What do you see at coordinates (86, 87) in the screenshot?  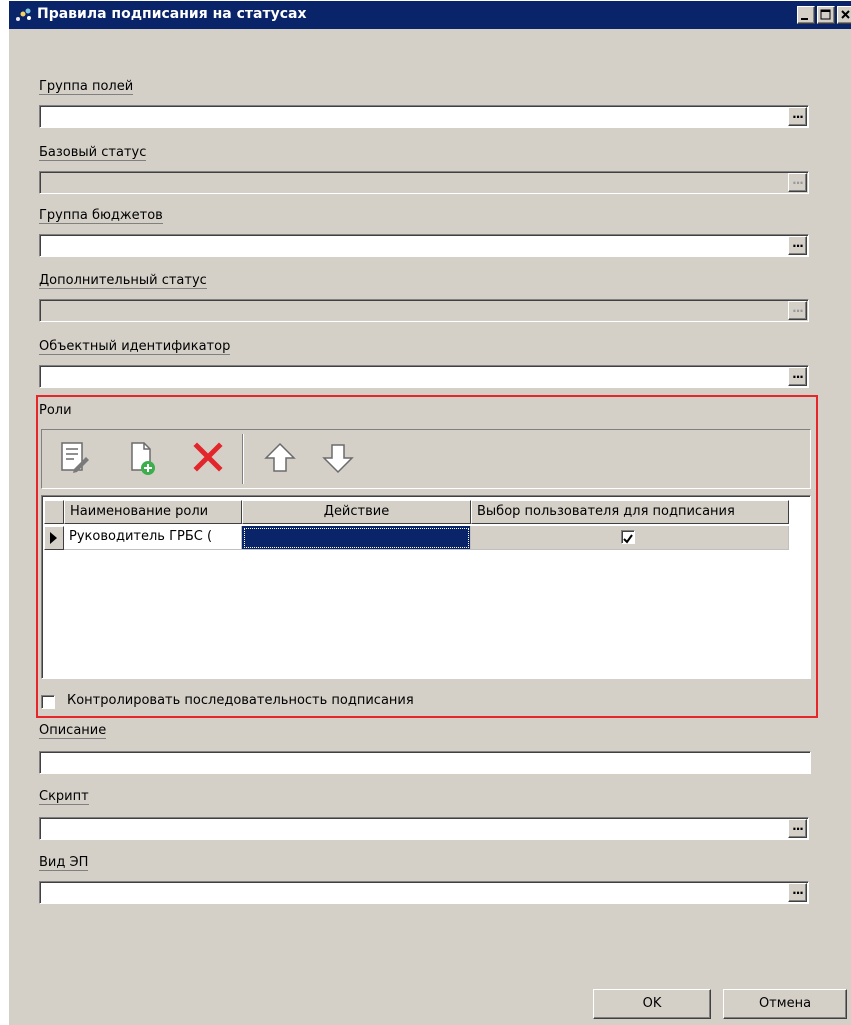 I see `field-group-label: Группа полей` at bounding box center [86, 87].